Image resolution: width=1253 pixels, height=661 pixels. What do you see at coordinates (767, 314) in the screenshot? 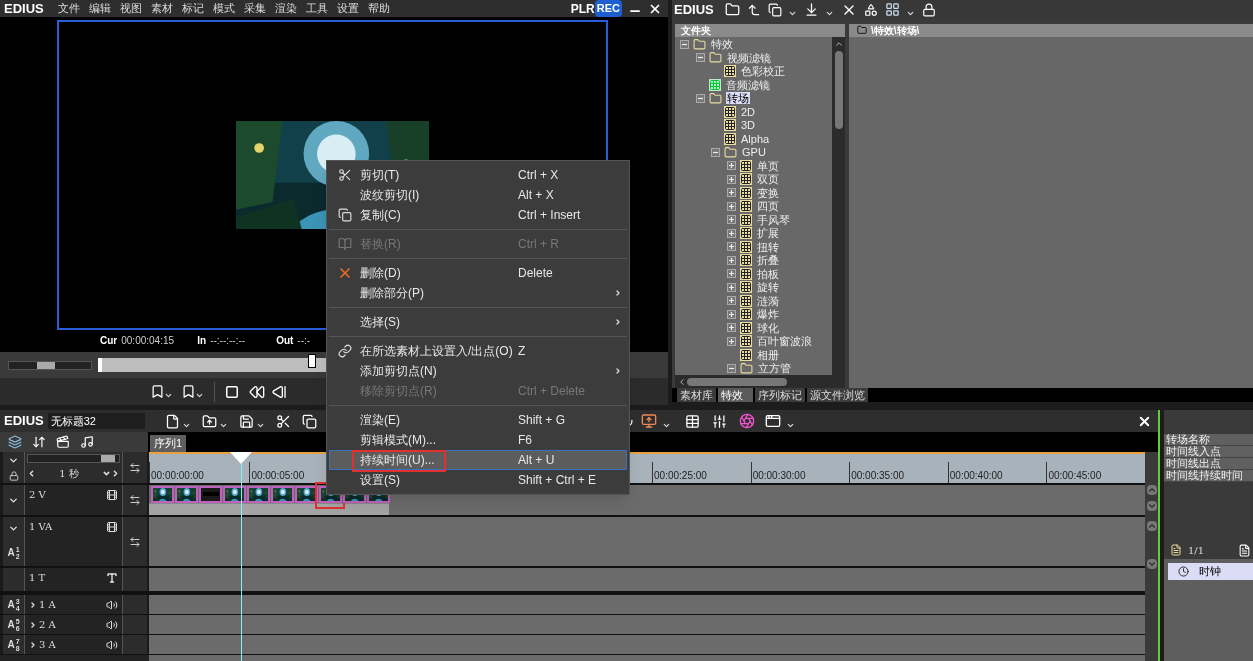
I see `tree-item: 爆炸` at bounding box center [767, 314].